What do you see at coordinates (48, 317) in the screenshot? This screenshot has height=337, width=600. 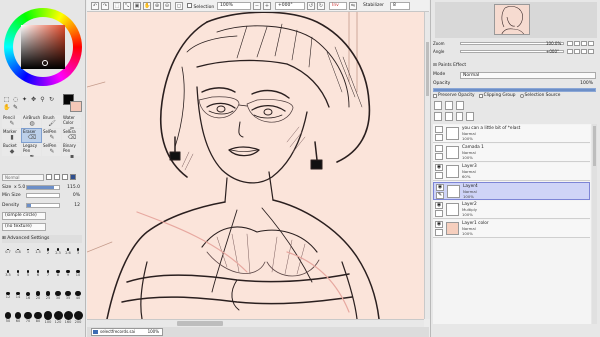 I see `brush-size-preset: 100` at bounding box center [48, 317].